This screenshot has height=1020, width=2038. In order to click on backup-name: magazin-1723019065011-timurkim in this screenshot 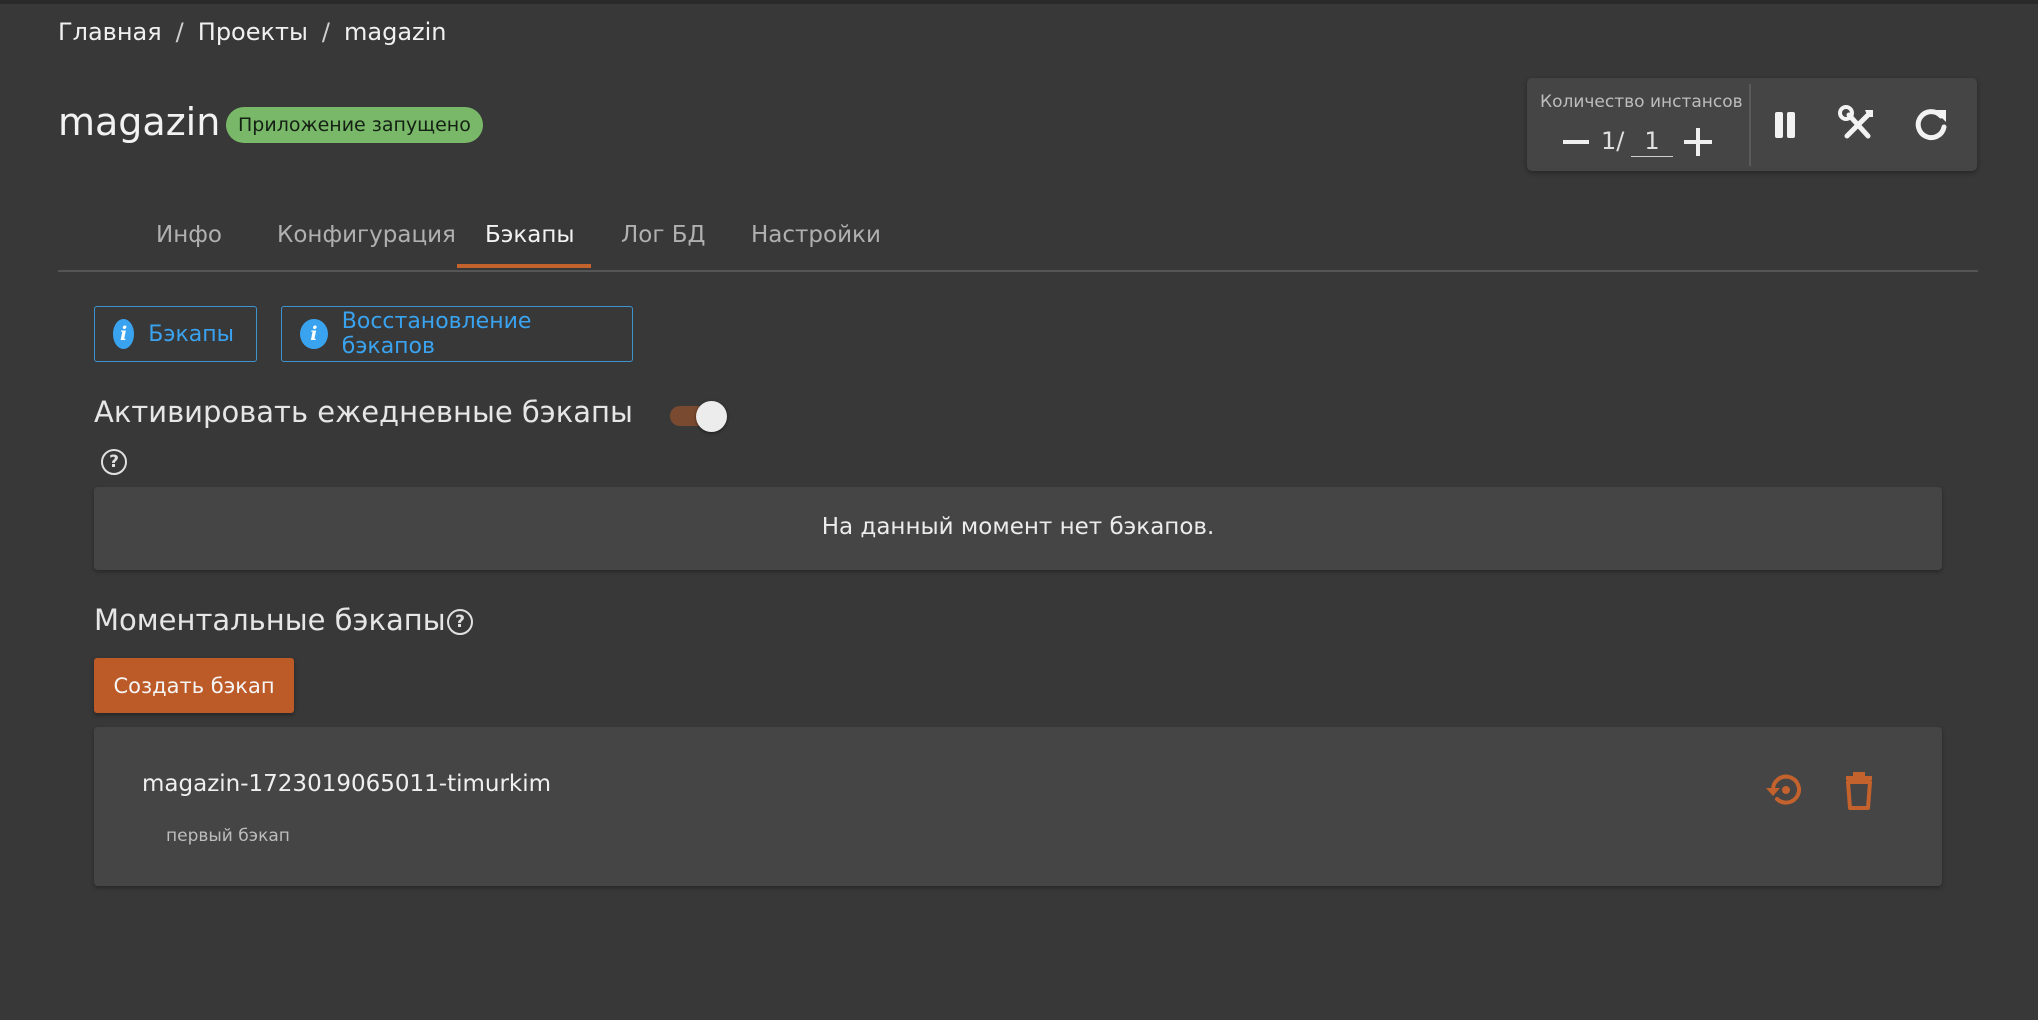, I will do `click(347, 784)`.